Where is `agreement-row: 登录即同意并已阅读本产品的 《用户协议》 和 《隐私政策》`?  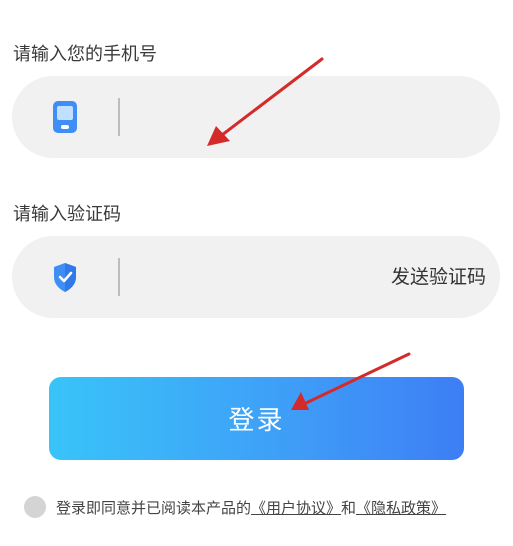
agreement-row: 登录即同意并已阅读本产品的 《用户协议》 和 《隐私政策》 is located at coordinates (235, 507).